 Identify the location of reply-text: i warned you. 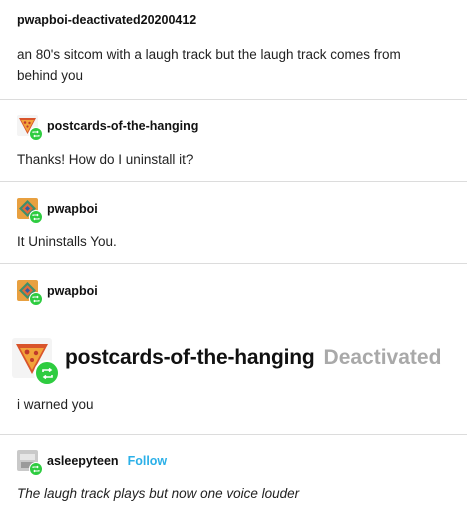
(55, 404).